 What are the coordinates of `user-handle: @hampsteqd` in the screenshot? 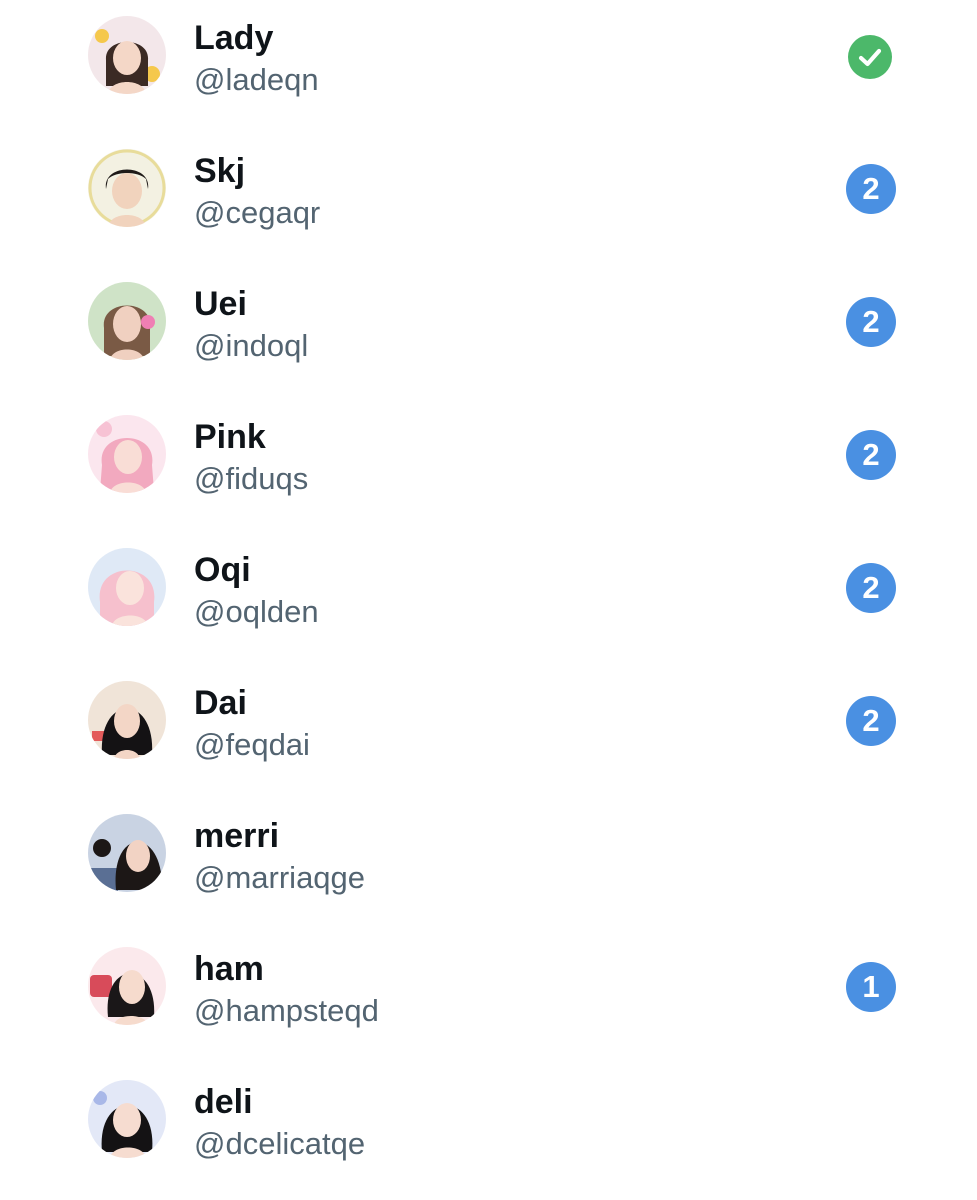 It's located at (286, 1010).